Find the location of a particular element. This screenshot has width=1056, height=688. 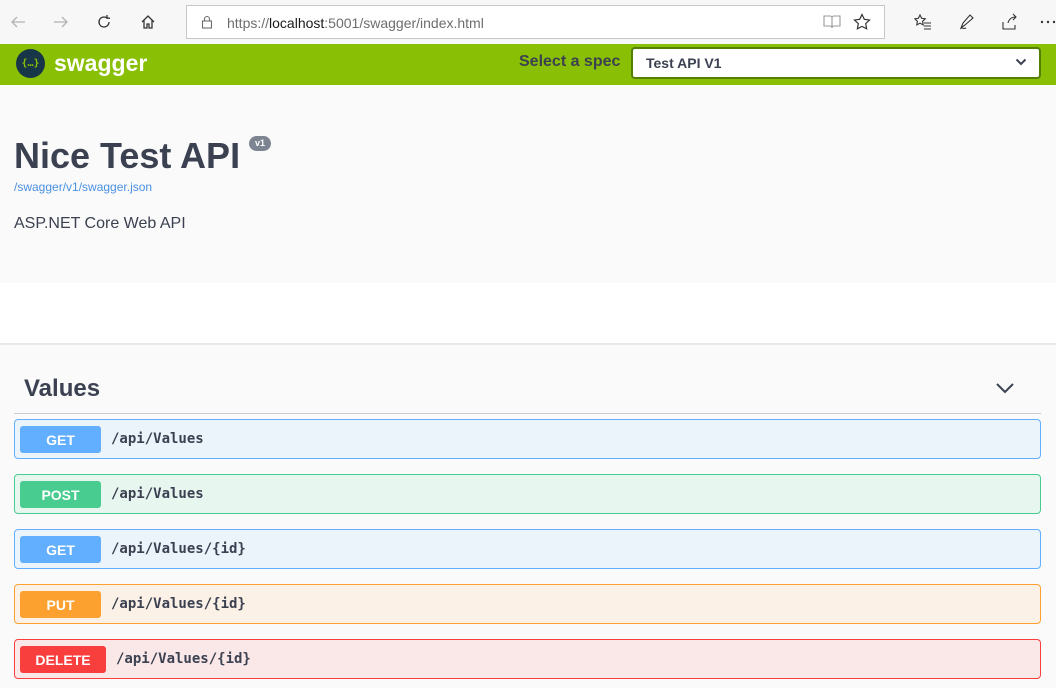

lock-icon is located at coordinates (207, 22).